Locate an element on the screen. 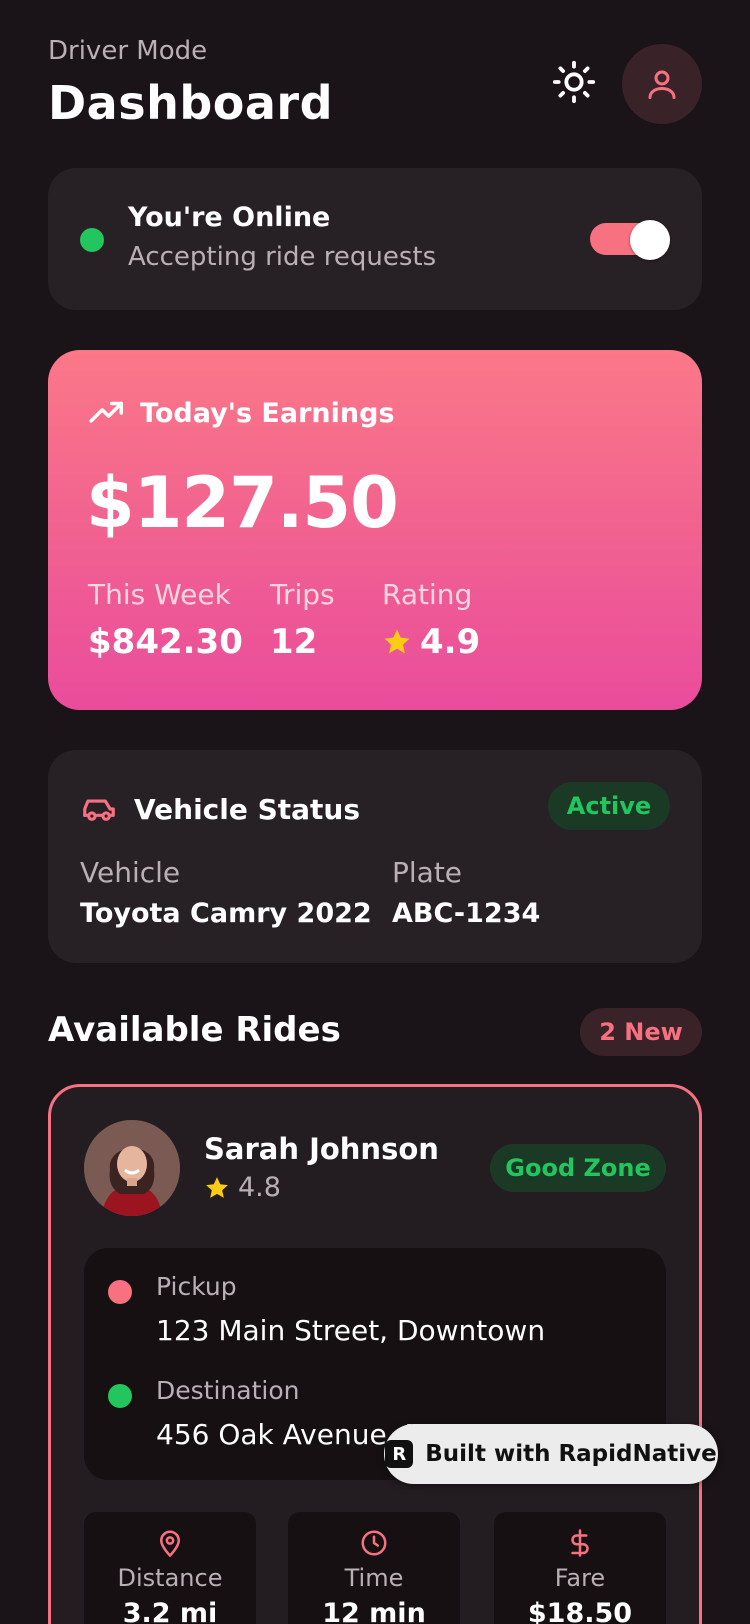 The width and height of the screenshot is (750, 1624). built-with-text: Built with RapidNative is located at coordinates (571, 1454).